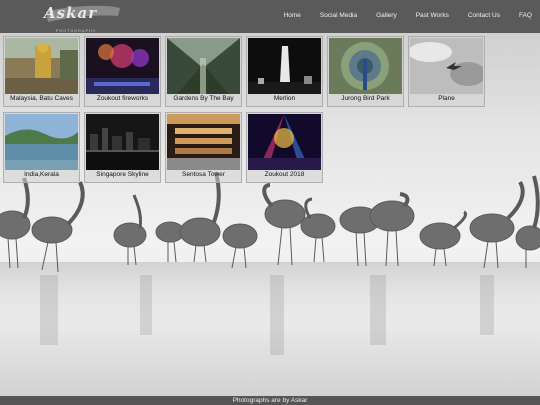 This screenshot has width=540, height=405. I want to click on footer-credit: Photographs are by Askar, so click(270, 400).